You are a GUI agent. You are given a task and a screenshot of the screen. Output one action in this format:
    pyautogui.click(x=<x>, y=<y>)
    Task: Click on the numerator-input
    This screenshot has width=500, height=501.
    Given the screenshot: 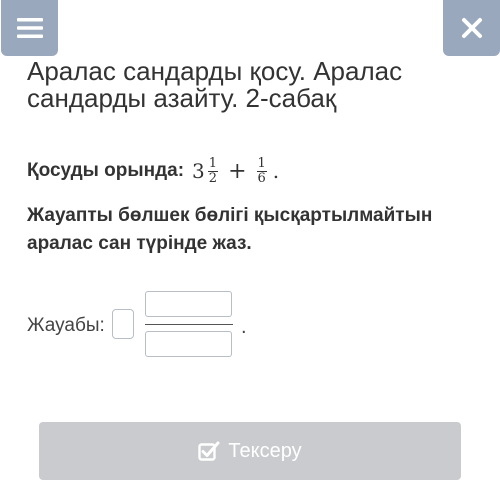 What is the action you would take?
    pyautogui.click(x=188, y=304)
    